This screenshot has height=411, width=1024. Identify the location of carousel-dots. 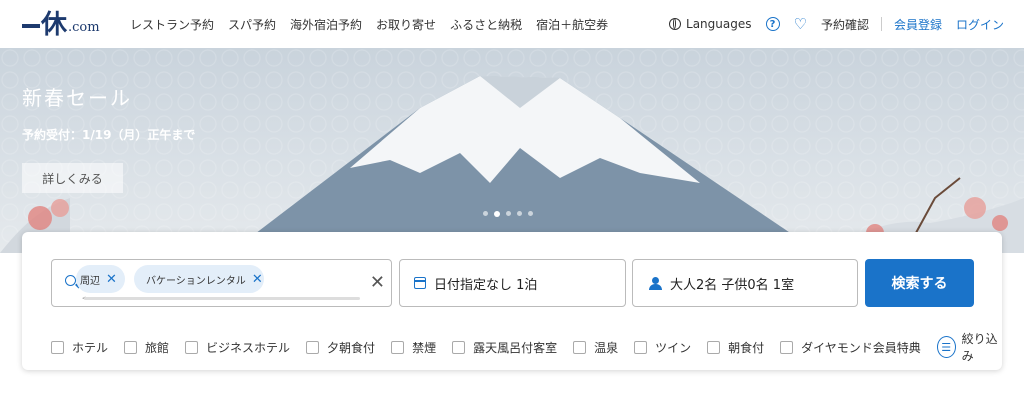
(508, 214).